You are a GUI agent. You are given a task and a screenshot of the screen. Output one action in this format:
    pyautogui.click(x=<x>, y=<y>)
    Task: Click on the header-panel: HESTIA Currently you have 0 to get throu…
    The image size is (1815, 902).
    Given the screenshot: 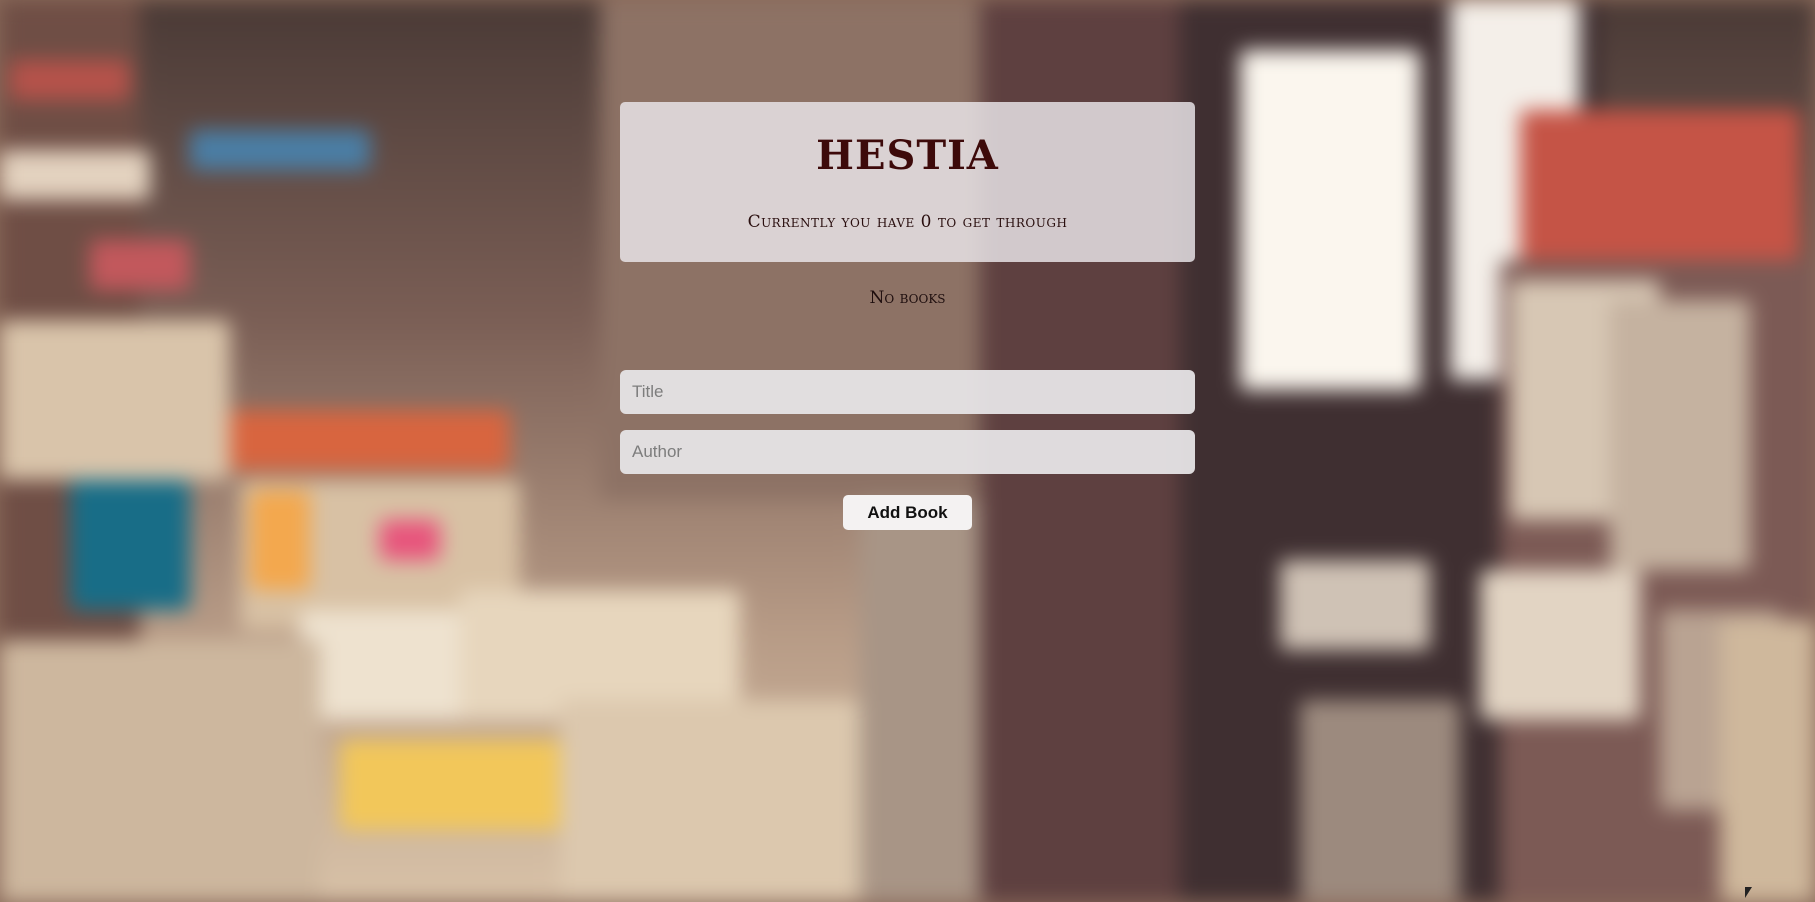 What is the action you would take?
    pyautogui.click(x=907, y=182)
    